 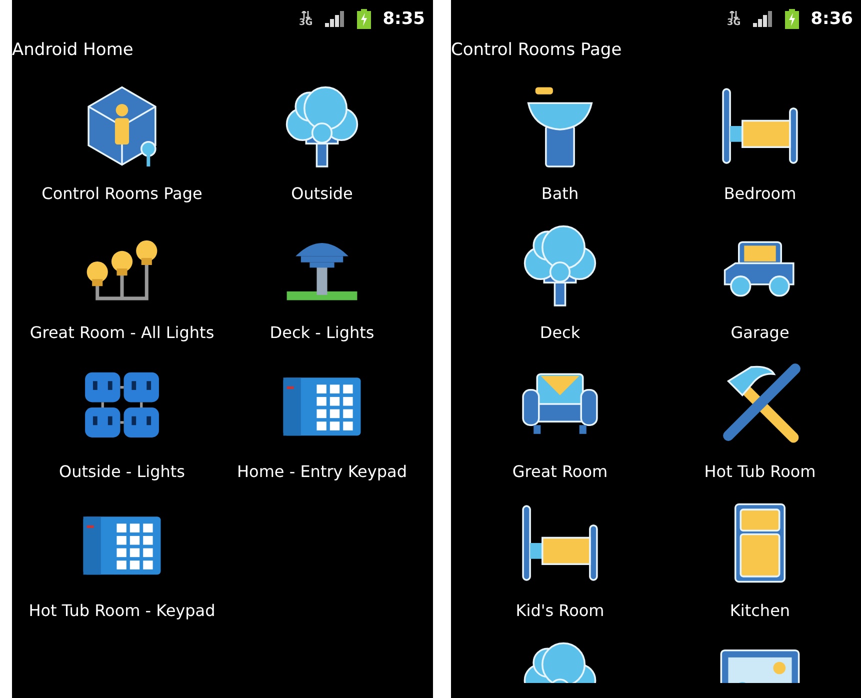 I want to click on clock-time: 8:35, so click(x=403, y=19).